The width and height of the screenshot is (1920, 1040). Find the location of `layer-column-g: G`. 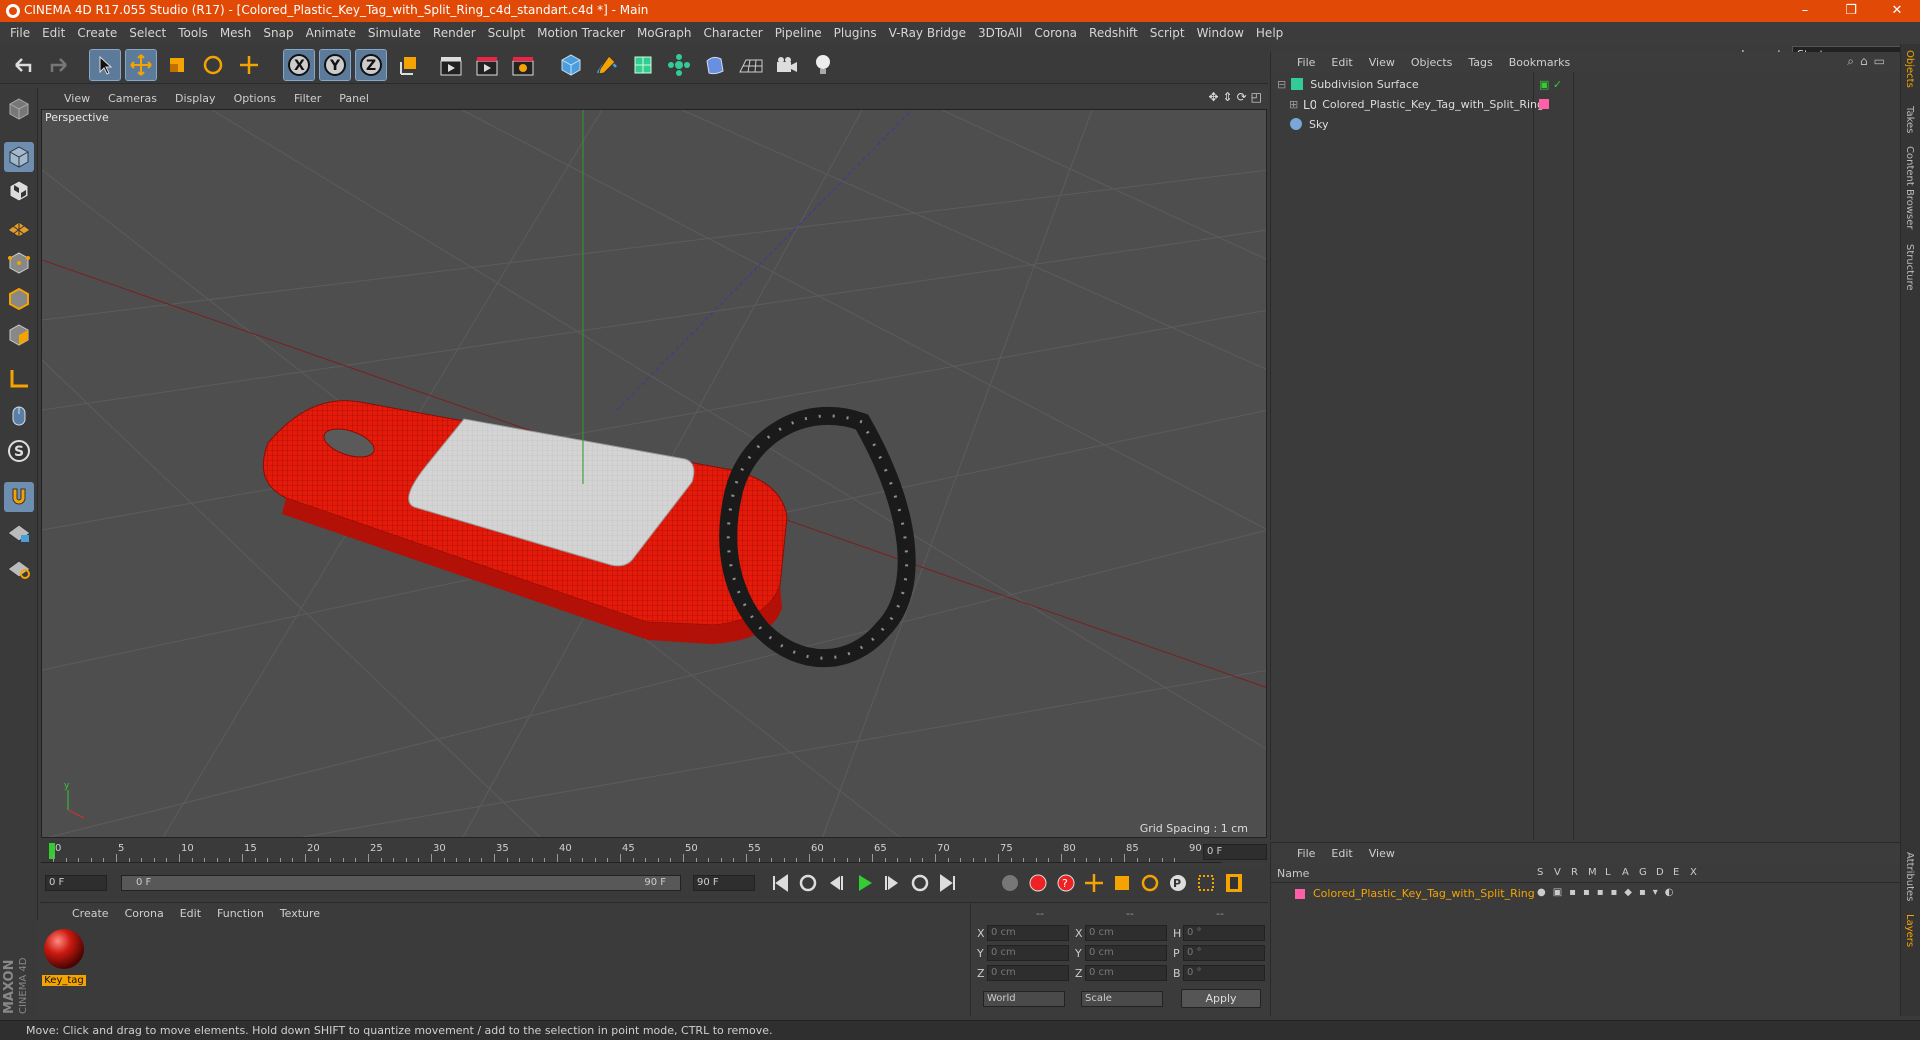

layer-column-g: G is located at coordinates (1647, 872).